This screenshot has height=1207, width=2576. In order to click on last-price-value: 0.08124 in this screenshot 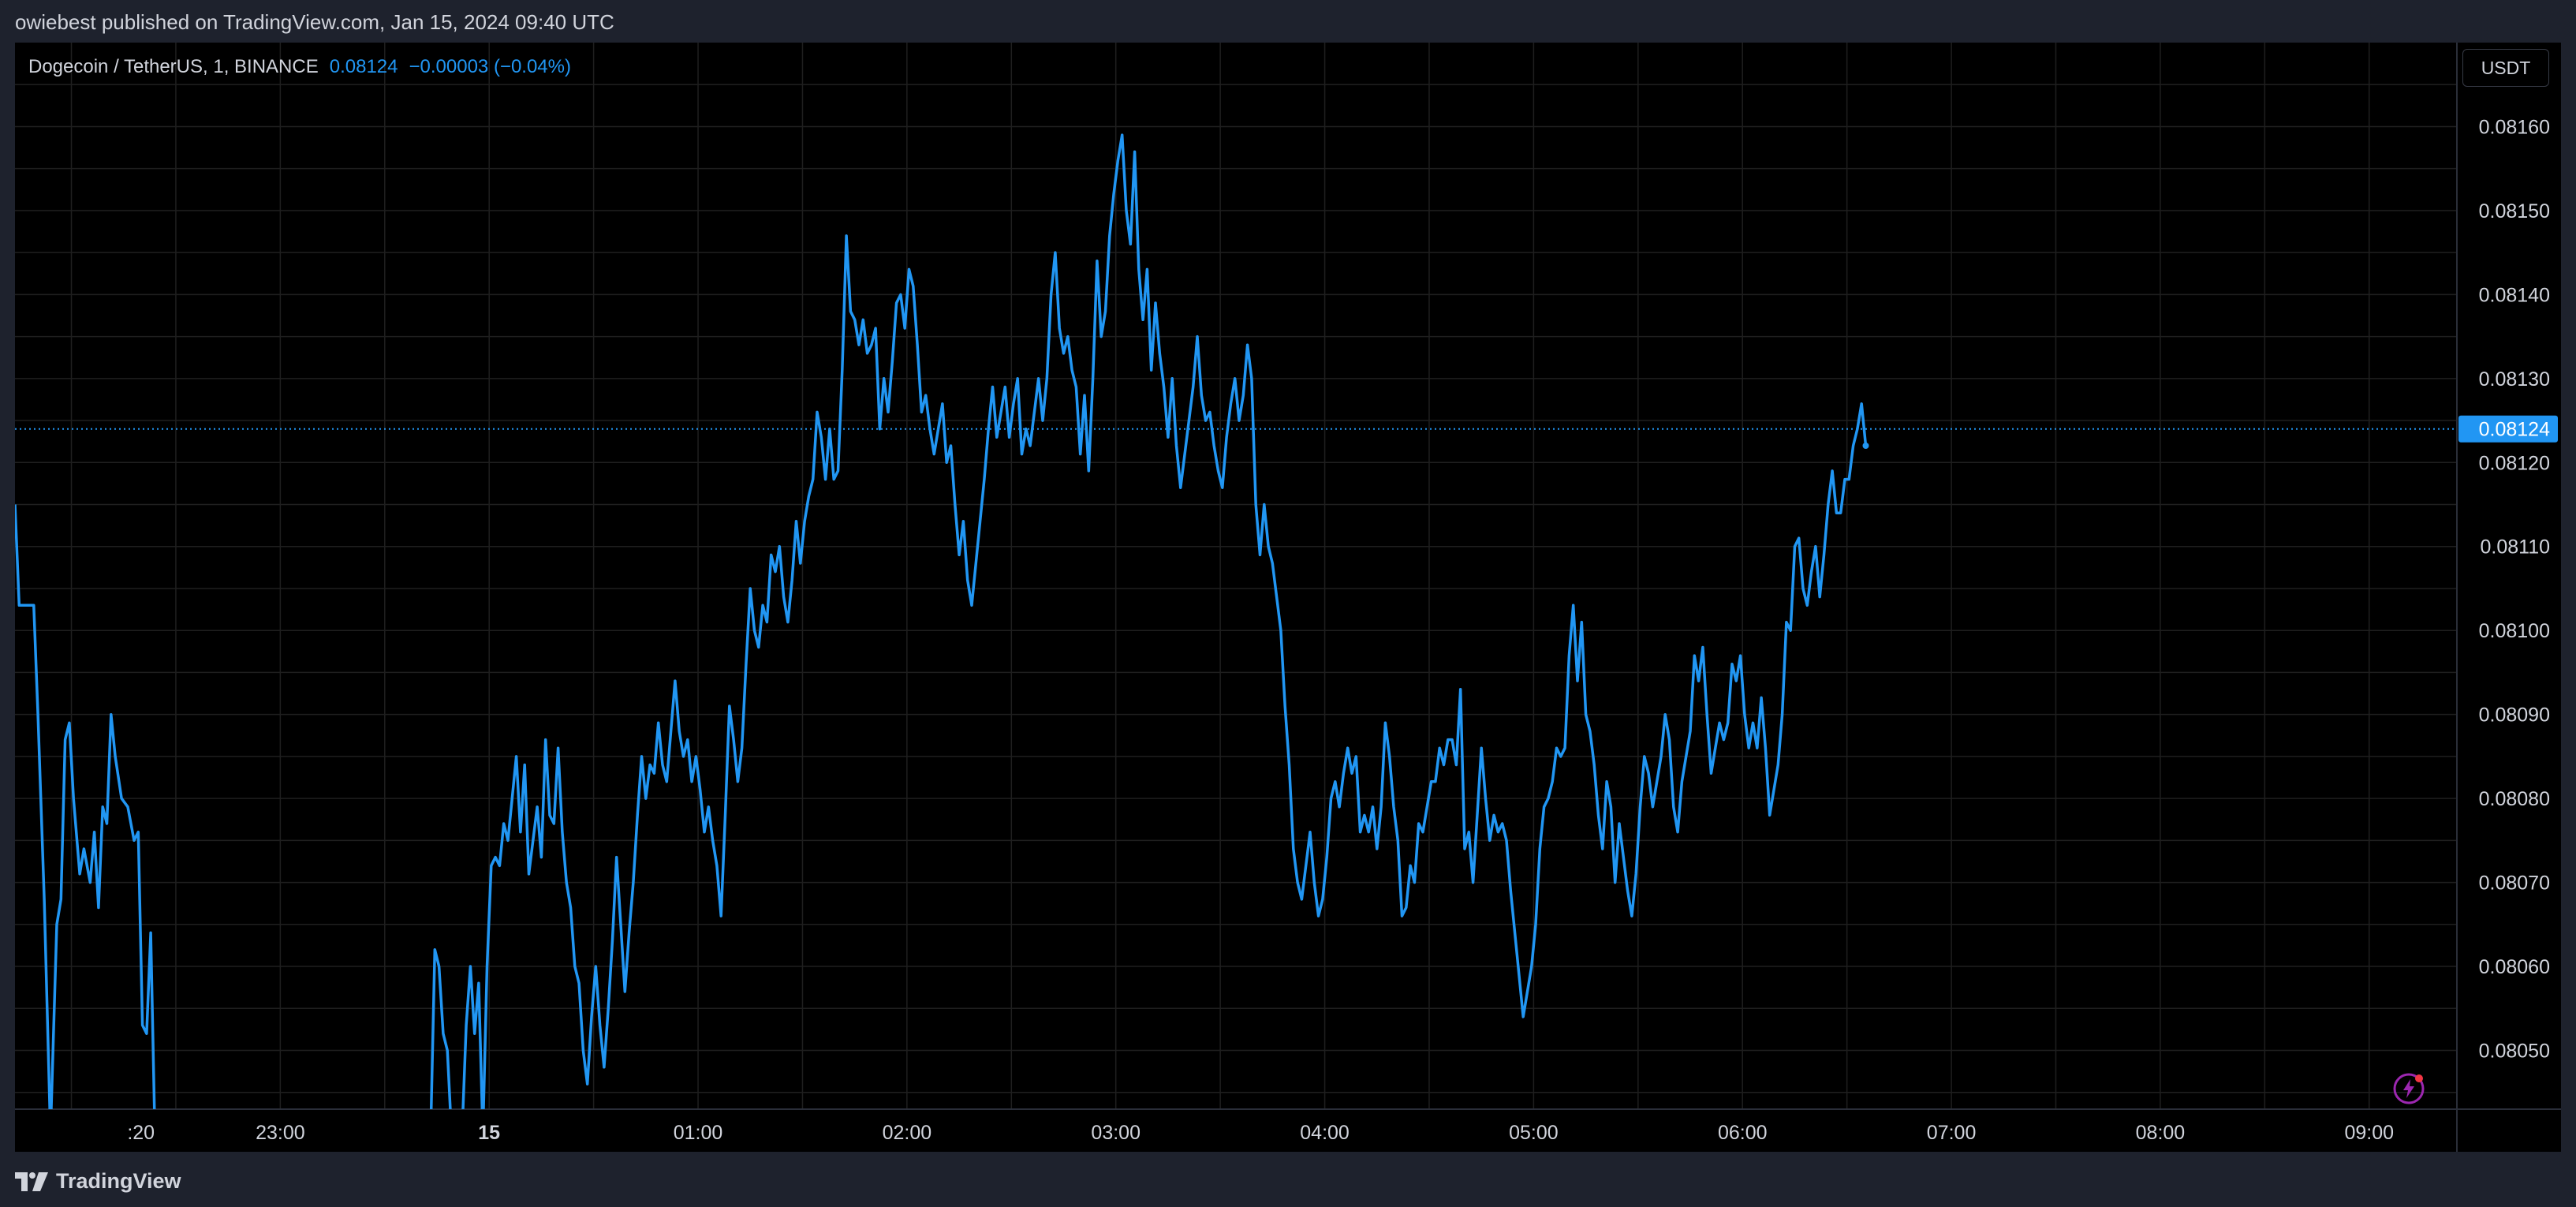, I will do `click(363, 66)`.